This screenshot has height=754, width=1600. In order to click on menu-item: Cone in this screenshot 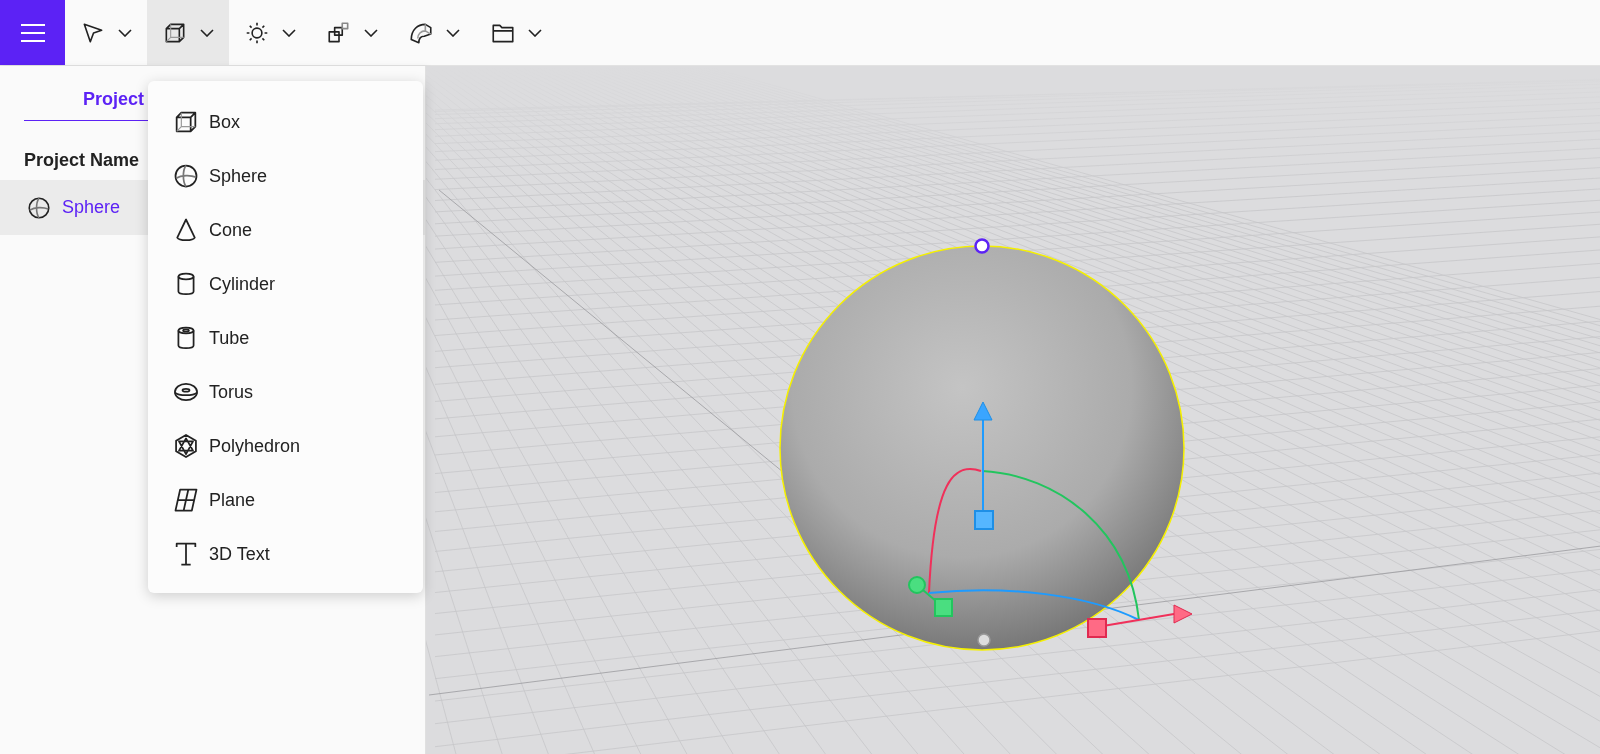, I will do `click(285, 230)`.